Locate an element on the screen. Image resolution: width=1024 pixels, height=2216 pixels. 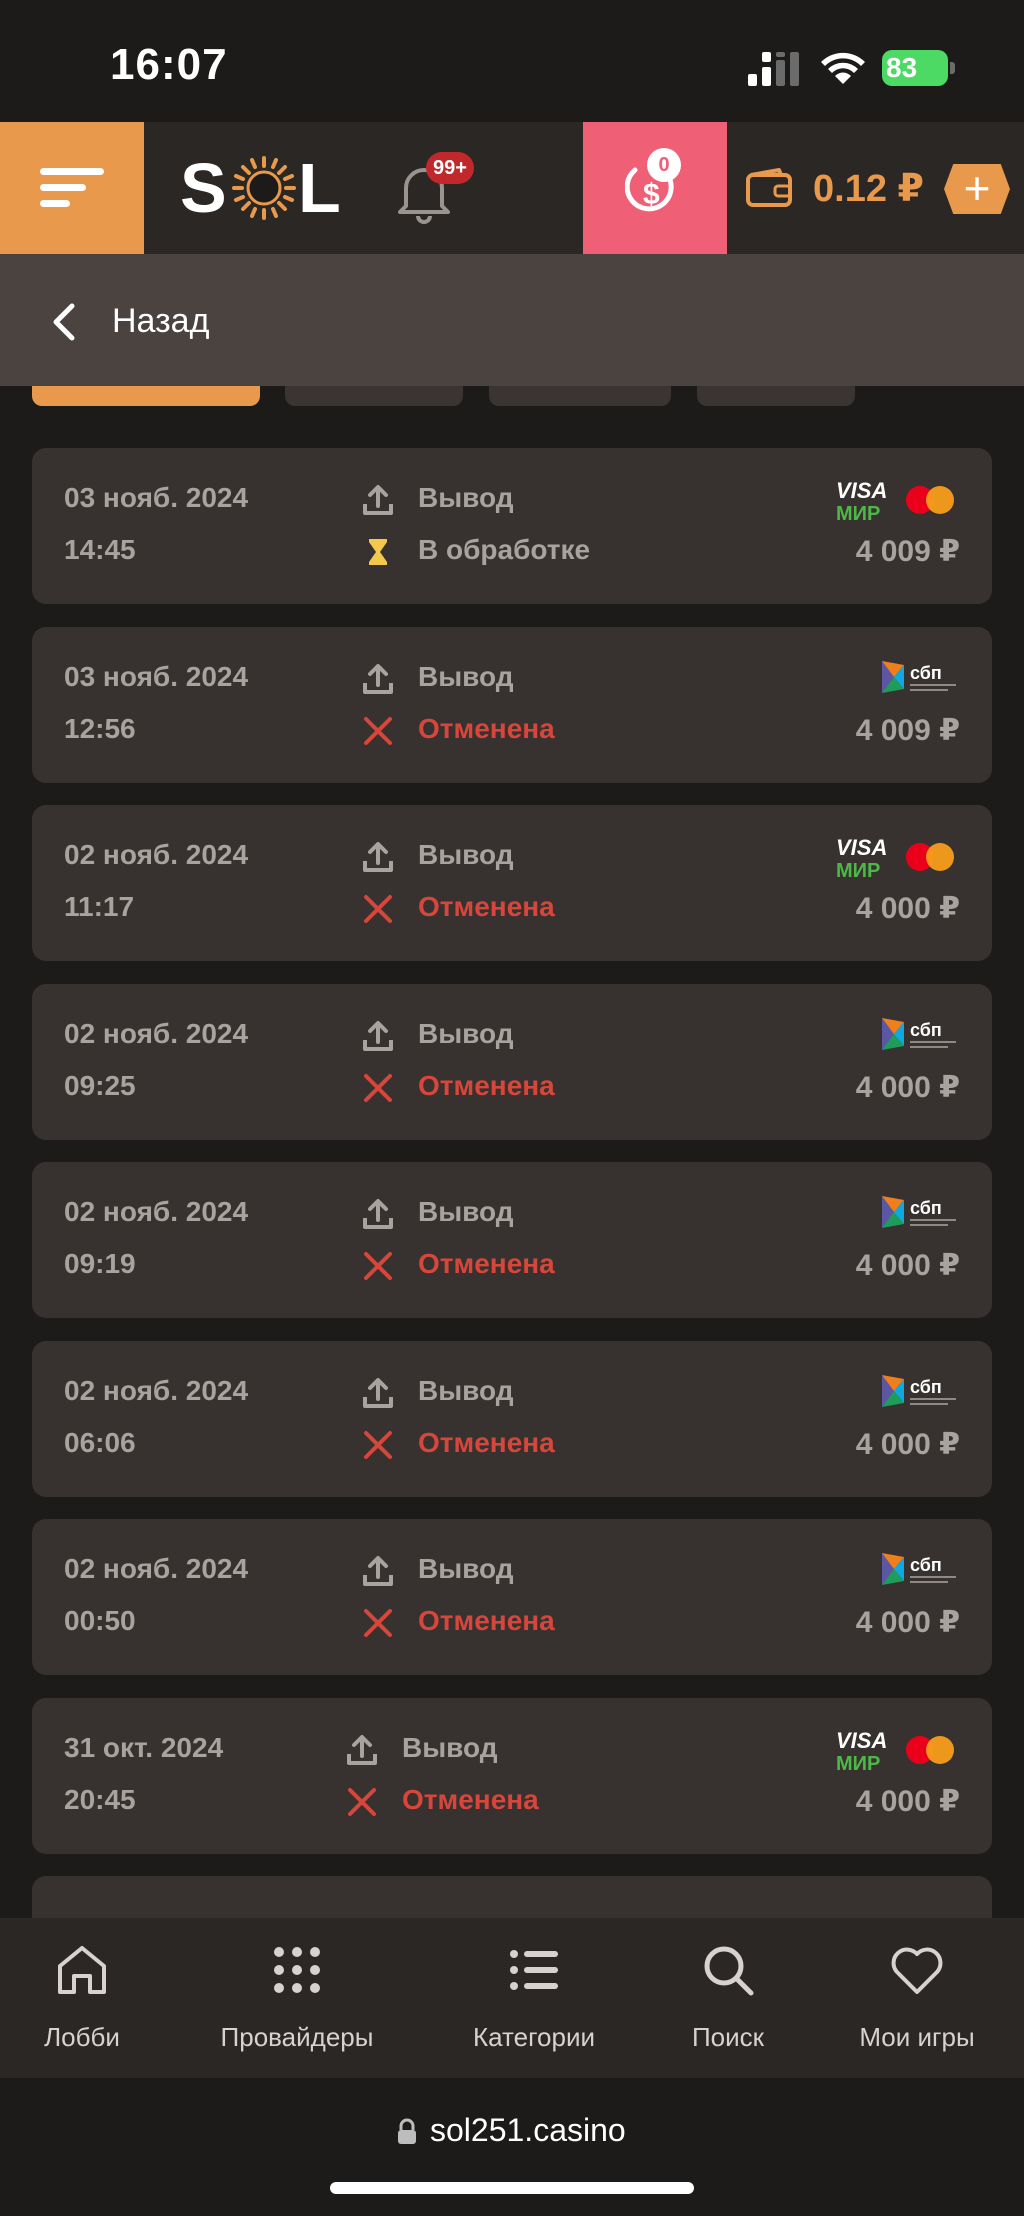
nav-categories-label: Категории is located at coordinates (534, 2037).